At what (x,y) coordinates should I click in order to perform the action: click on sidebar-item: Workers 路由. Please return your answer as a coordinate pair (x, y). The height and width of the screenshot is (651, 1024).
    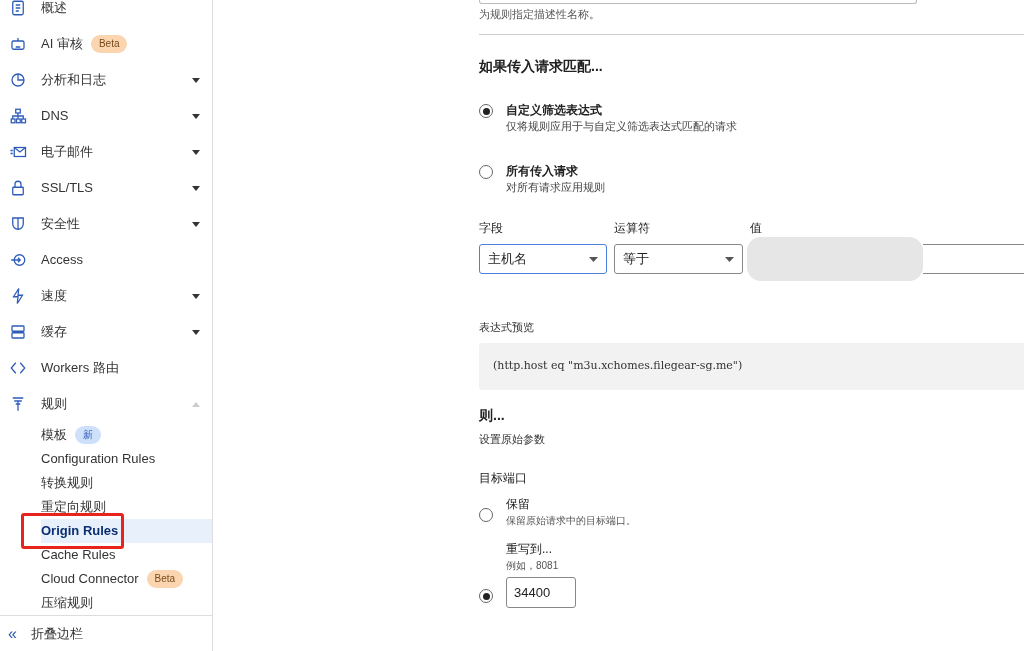
    Looking at the image, I should click on (106, 368).